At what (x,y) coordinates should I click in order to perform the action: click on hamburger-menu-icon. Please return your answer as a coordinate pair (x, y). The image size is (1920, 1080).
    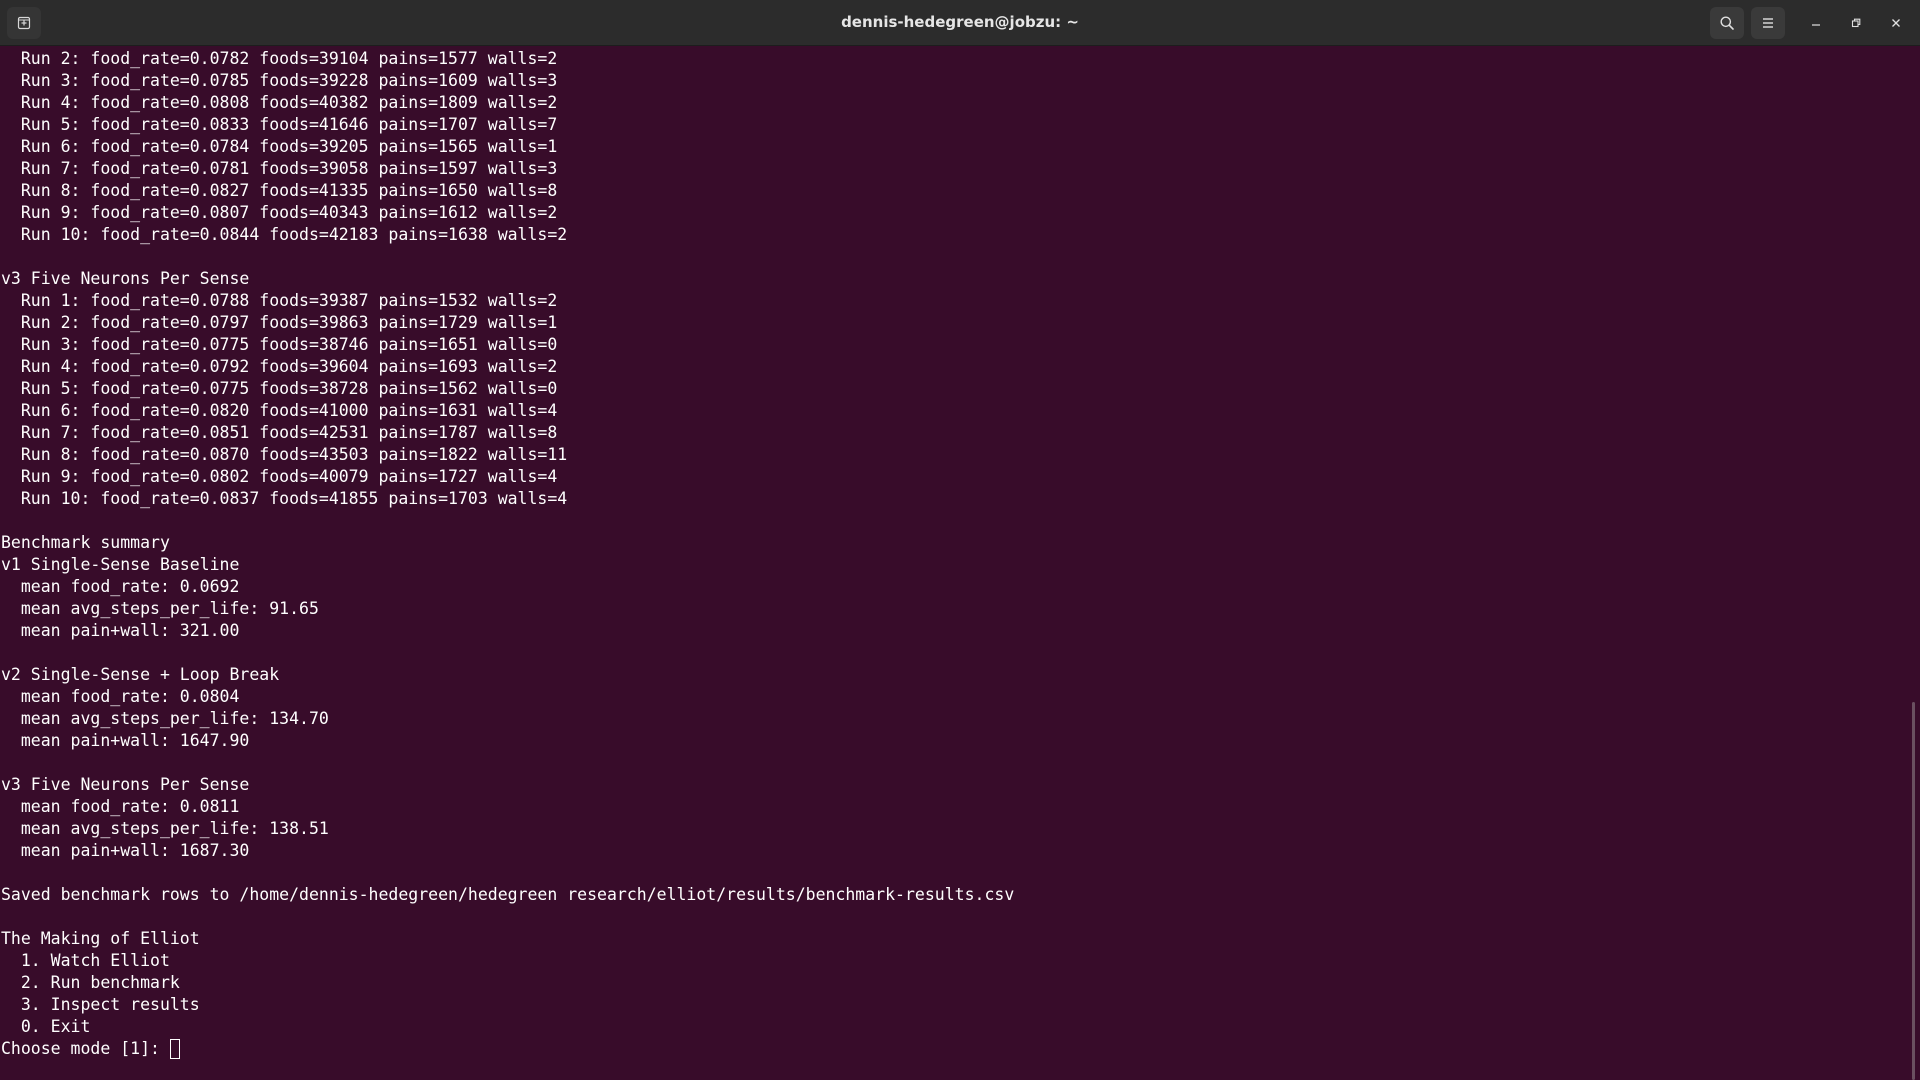
    Looking at the image, I should click on (1768, 23).